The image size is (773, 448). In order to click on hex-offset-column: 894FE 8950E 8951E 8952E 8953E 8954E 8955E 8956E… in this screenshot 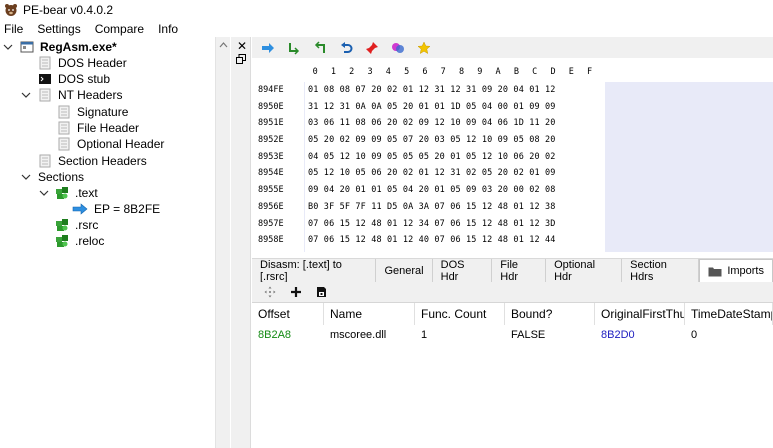, I will do `click(278, 167)`.